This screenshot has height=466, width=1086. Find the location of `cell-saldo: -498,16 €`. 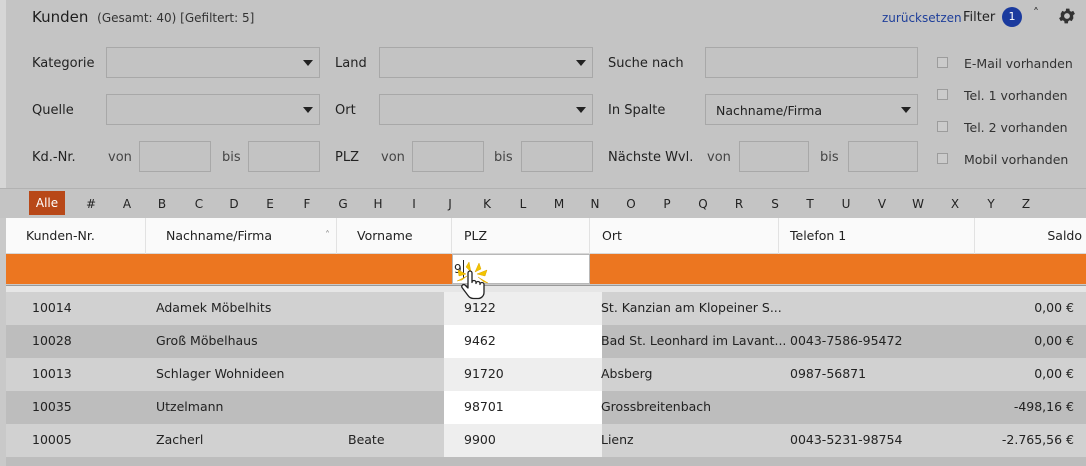

cell-saldo: -498,16 € is located at coordinates (1043, 406).